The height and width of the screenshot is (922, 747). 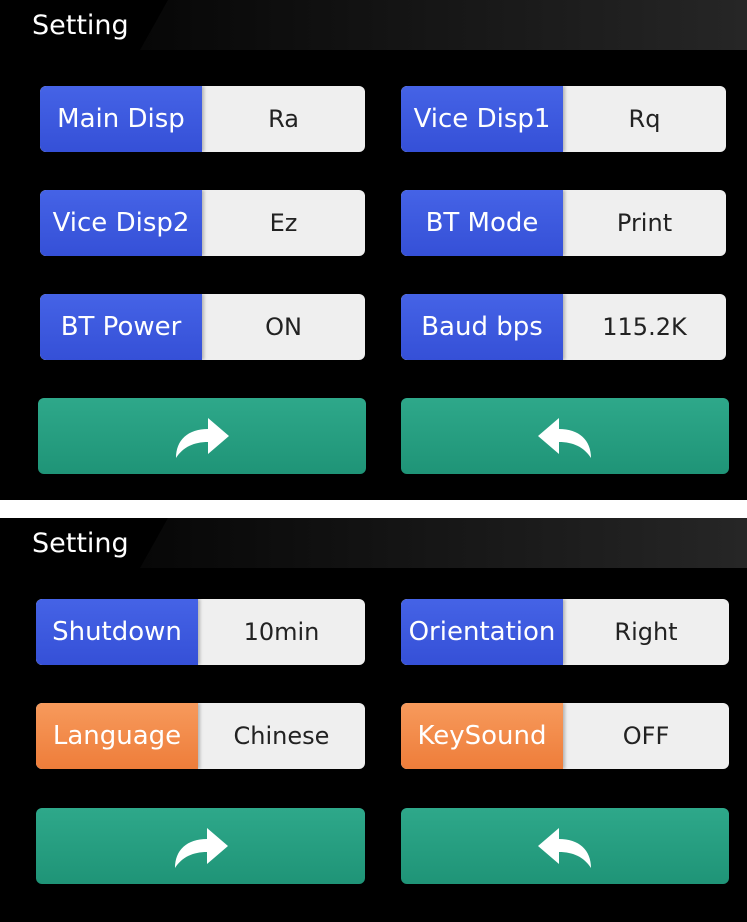 I want to click on setting-label: Shutdown, so click(x=117, y=632).